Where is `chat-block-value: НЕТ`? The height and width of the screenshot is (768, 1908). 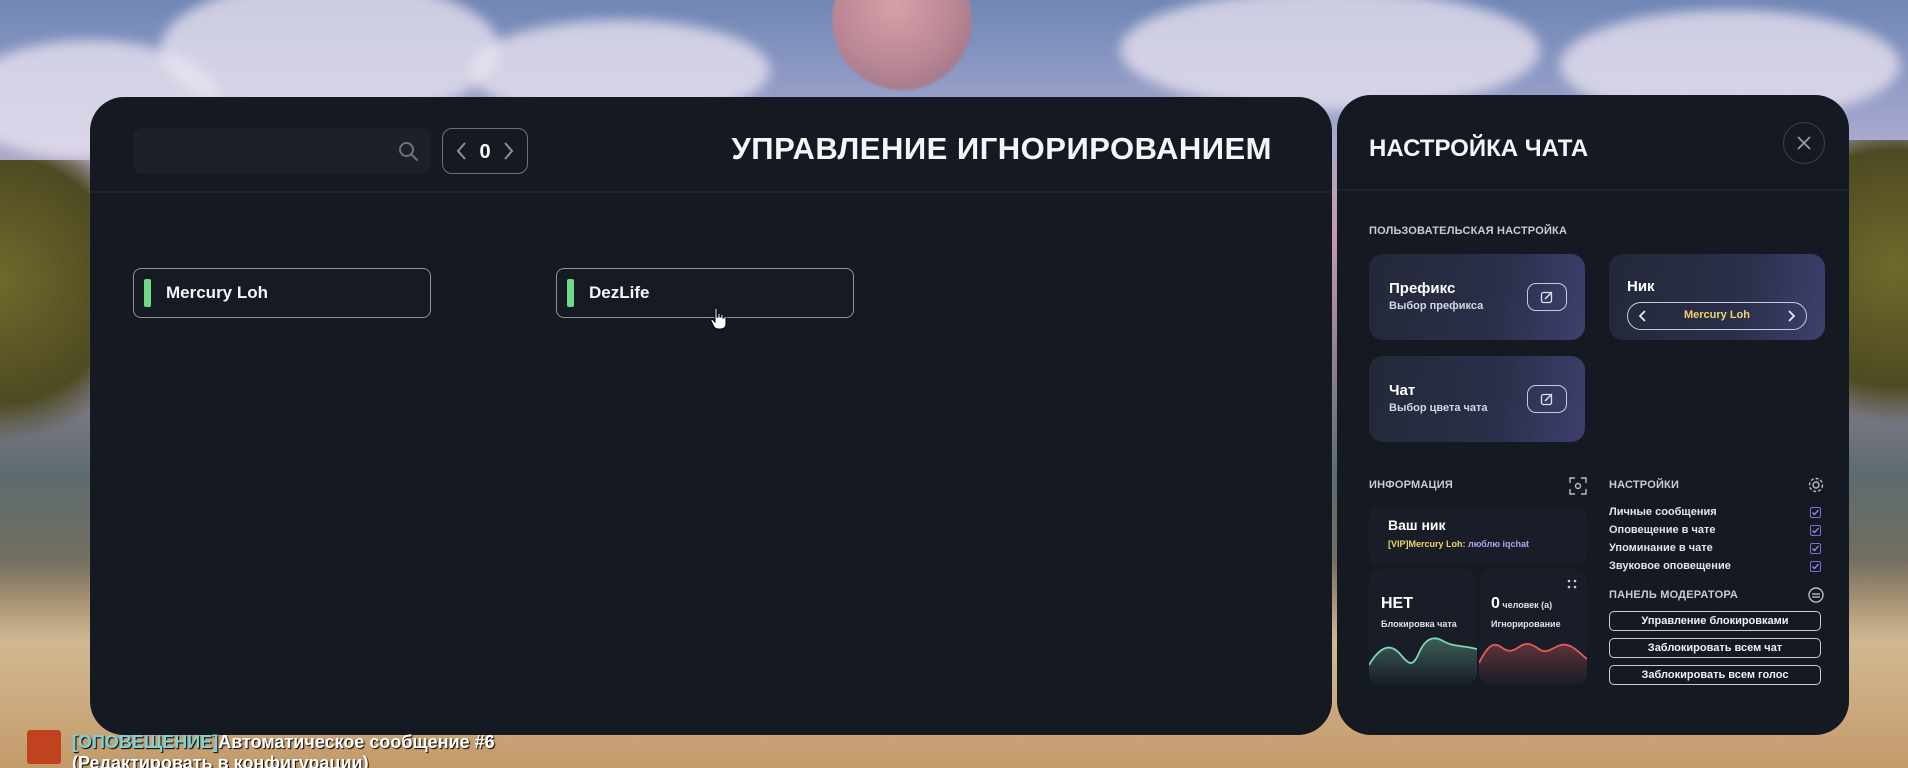
chat-block-value: НЕТ is located at coordinates (1397, 603).